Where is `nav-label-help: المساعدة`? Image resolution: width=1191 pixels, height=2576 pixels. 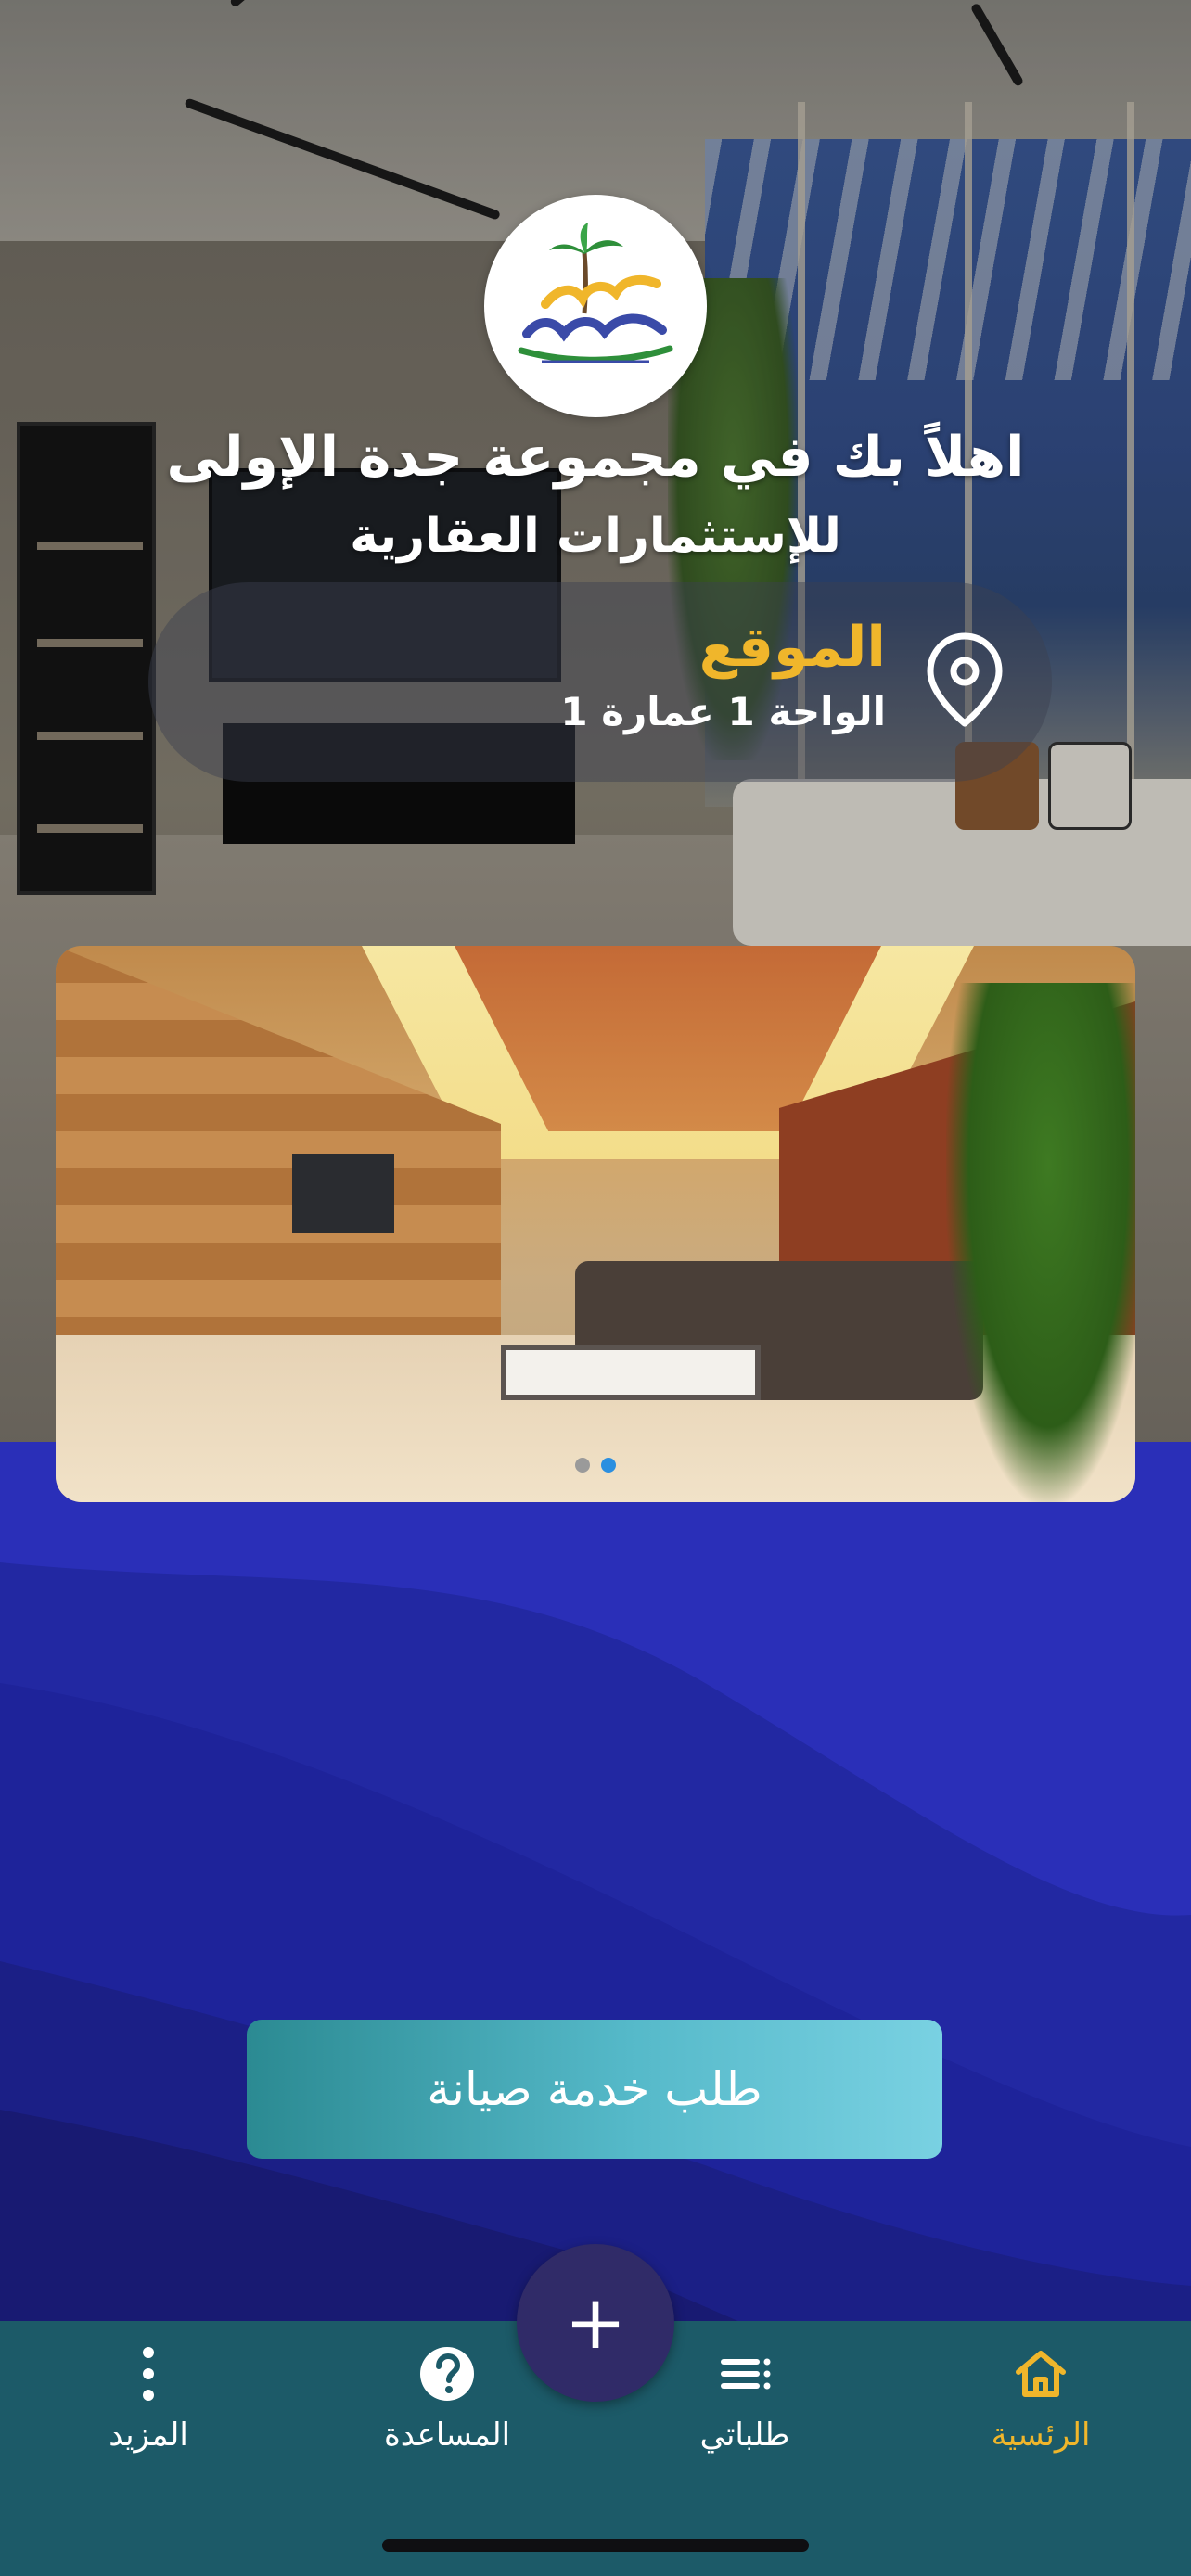 nav-label-help: المساعدة is located at coordinates (447, 2435).